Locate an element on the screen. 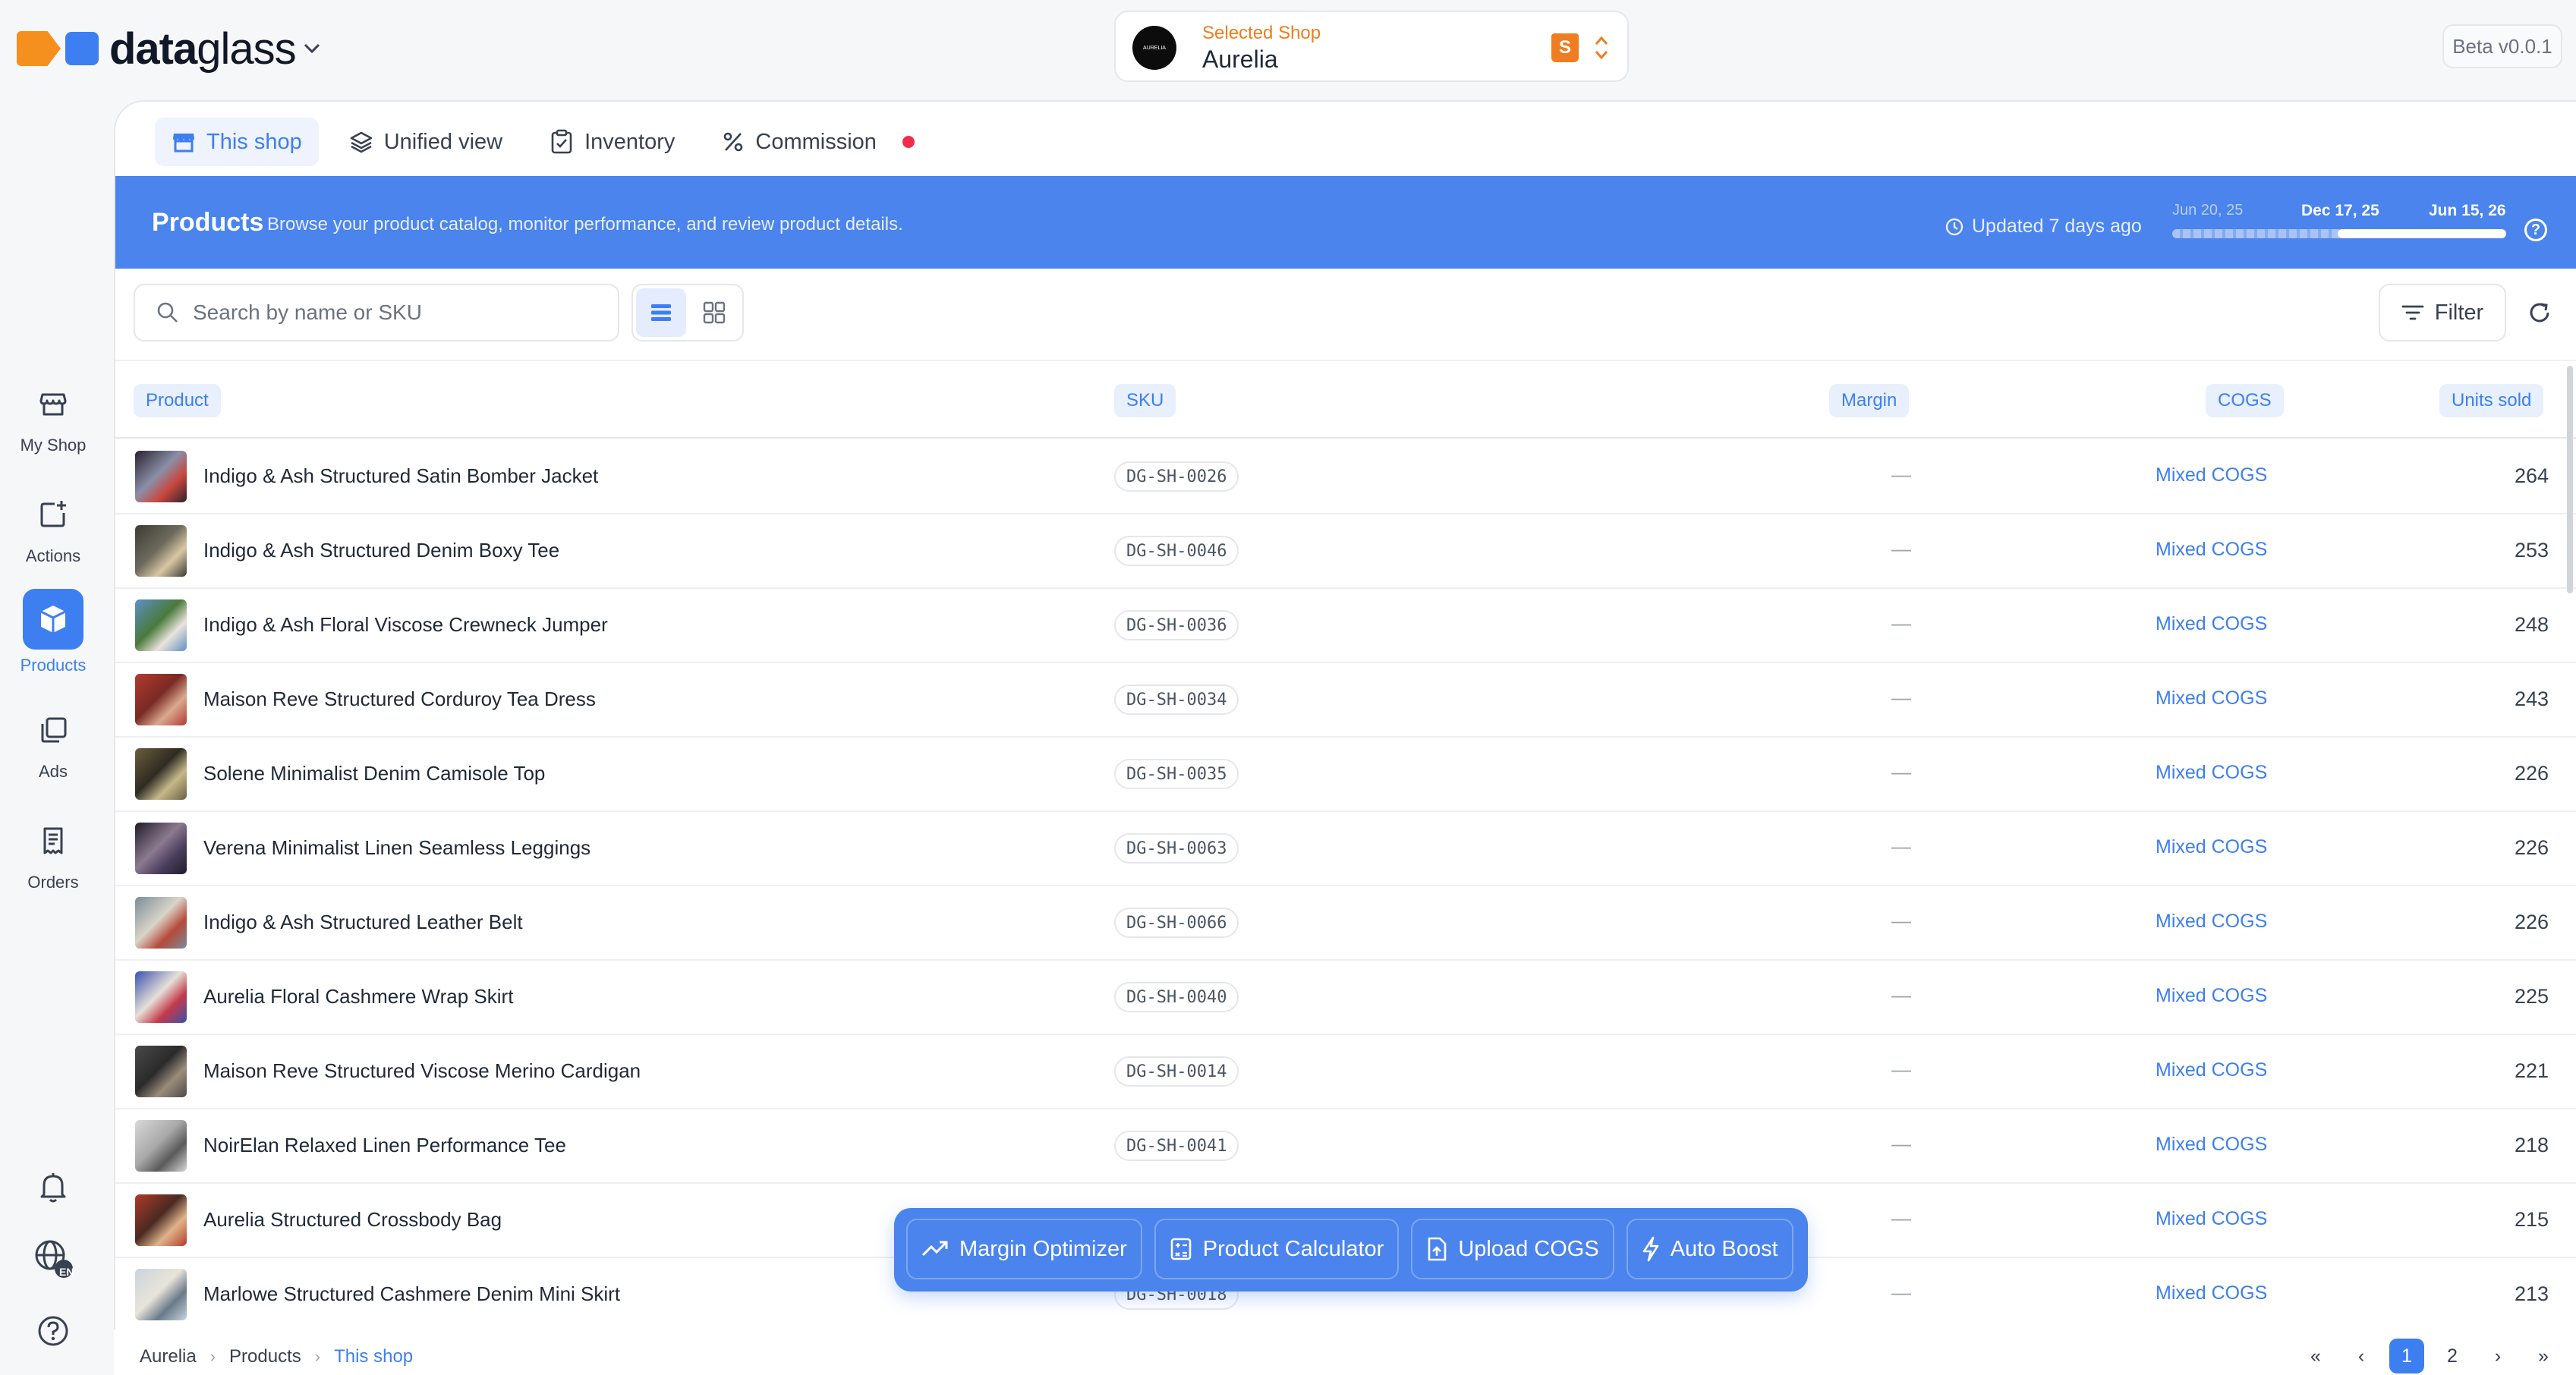 The image size is (2576, 1375). product-name: NoirElan Relaxed Linen Performance Tee is located at coordinates (384, 1145).